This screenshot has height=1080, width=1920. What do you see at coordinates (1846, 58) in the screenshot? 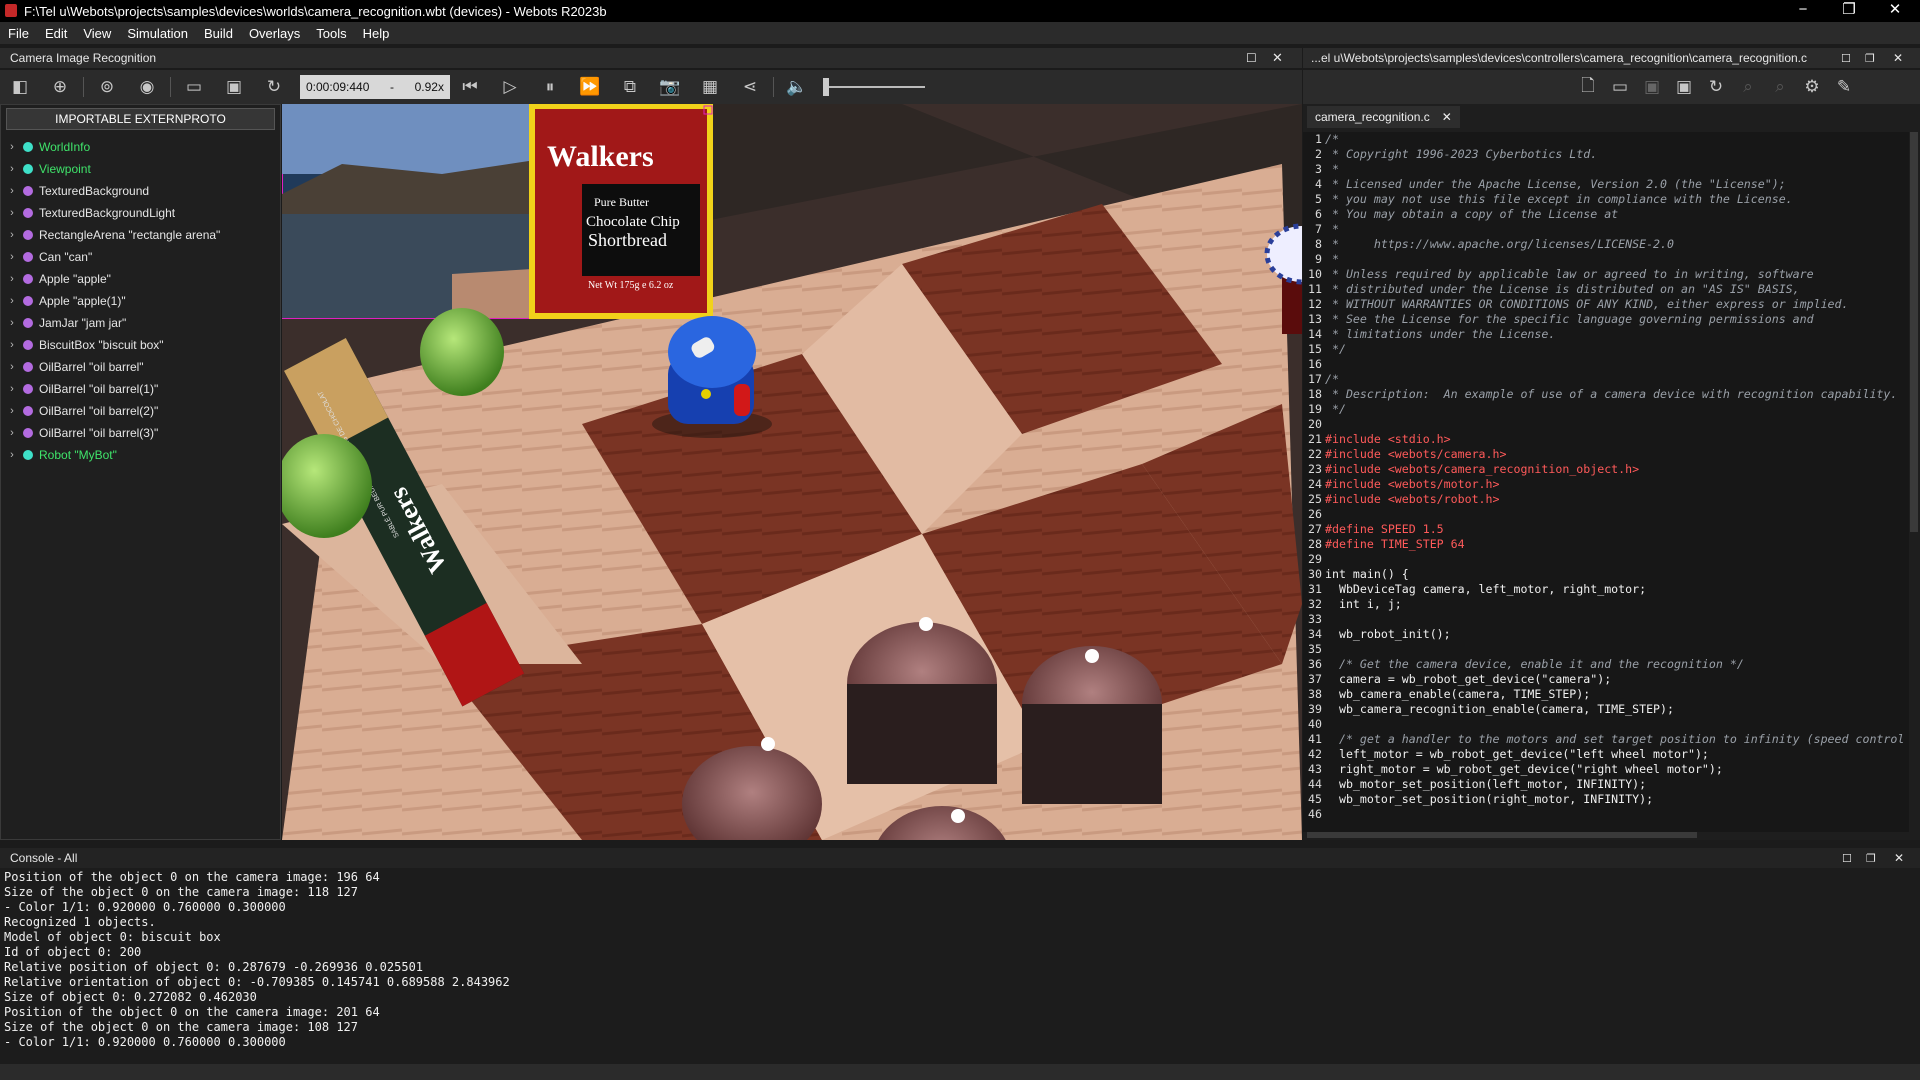
I see `editor-float-icon: ☐` at bounding box center [1846, 58].